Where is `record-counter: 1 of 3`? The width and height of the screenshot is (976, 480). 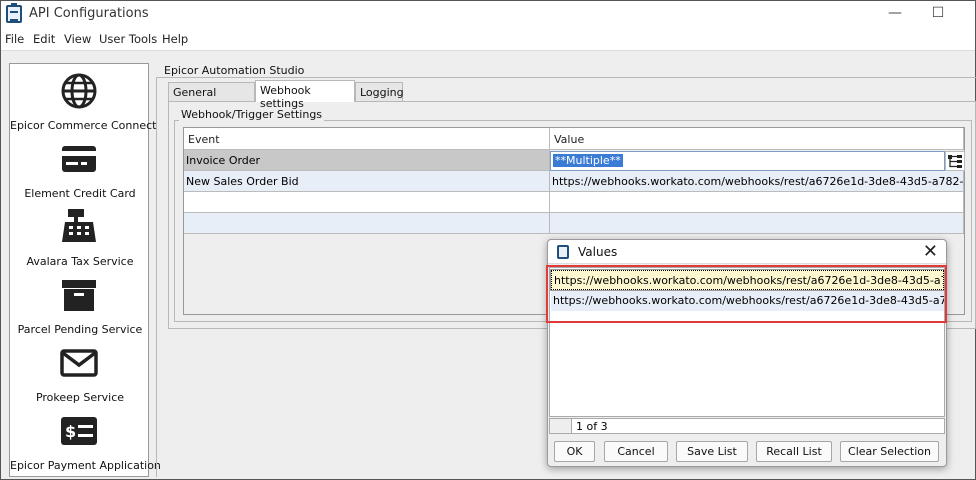 record-counter: 1 of 3 is located at coordinates (592, 426).